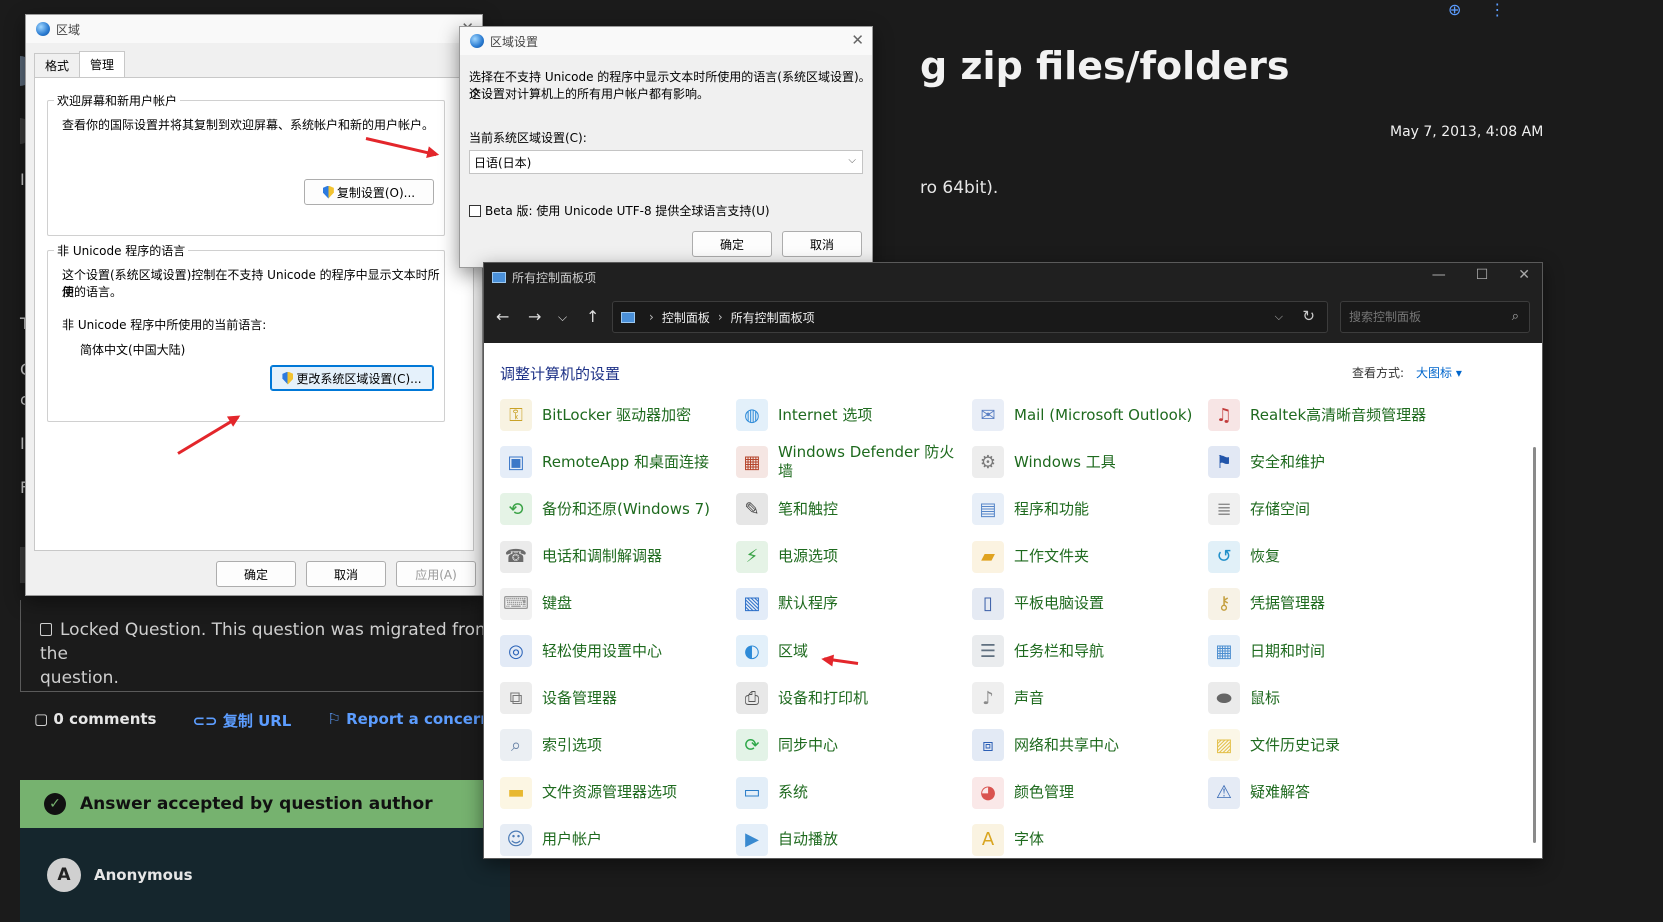 The width and height of the screenshot is (1663, 922). What do you see at coordinates (1439, 372) in the screenshot?
I see `view-mode-dropdown: 大图标 ▾` at bounding box center [1439, 372].